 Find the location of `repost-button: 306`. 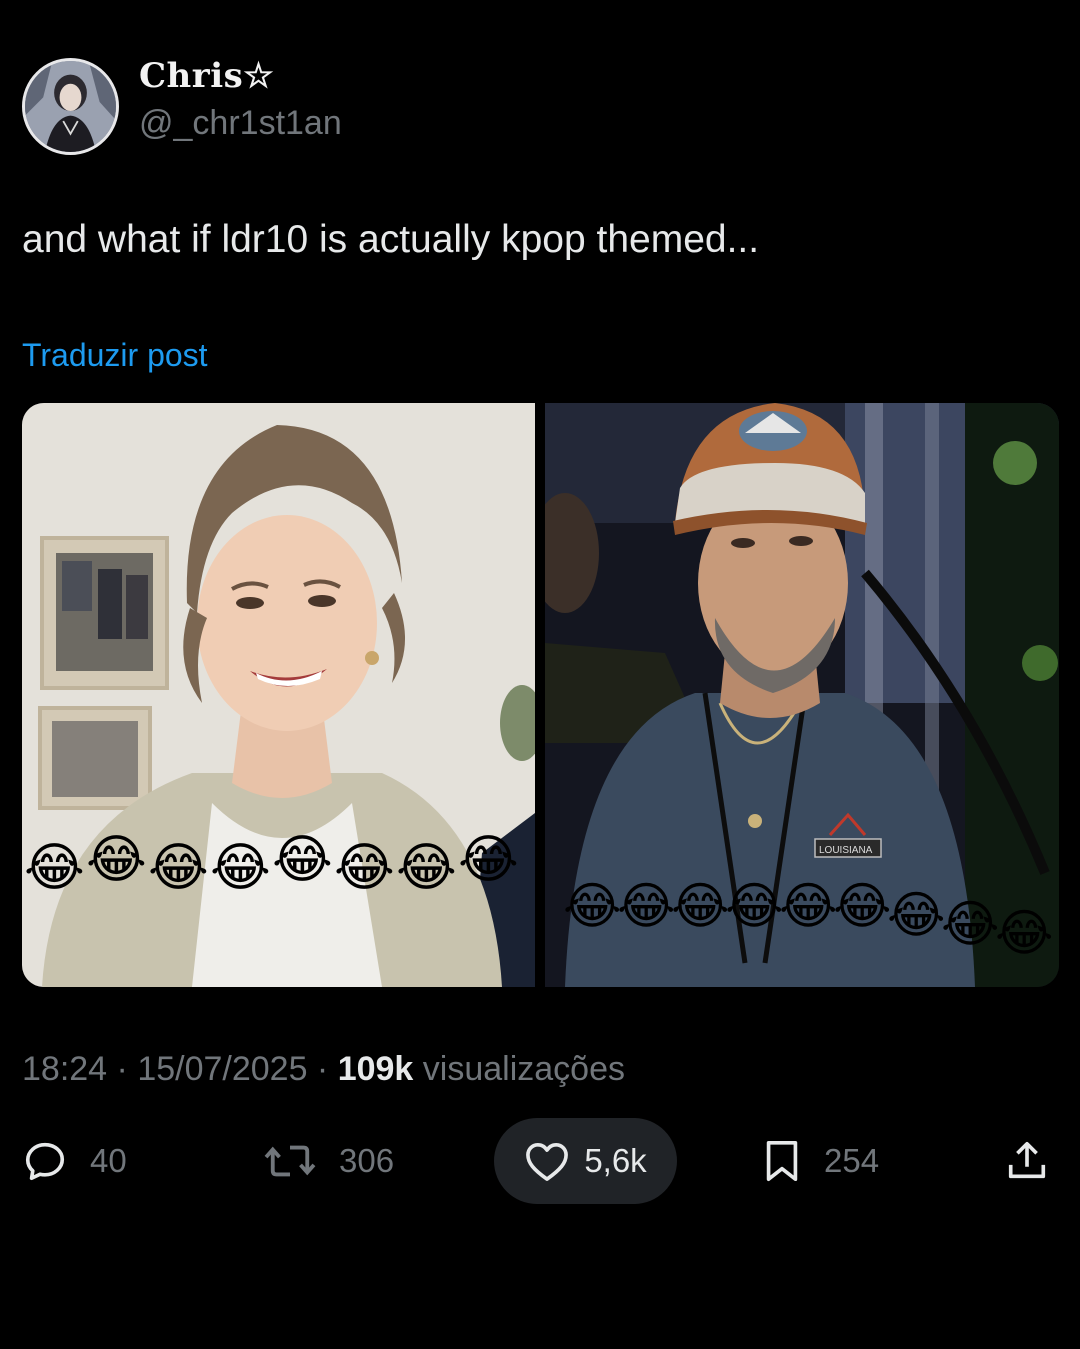

repost-button: 306 is located at coordinates (328, 1161).